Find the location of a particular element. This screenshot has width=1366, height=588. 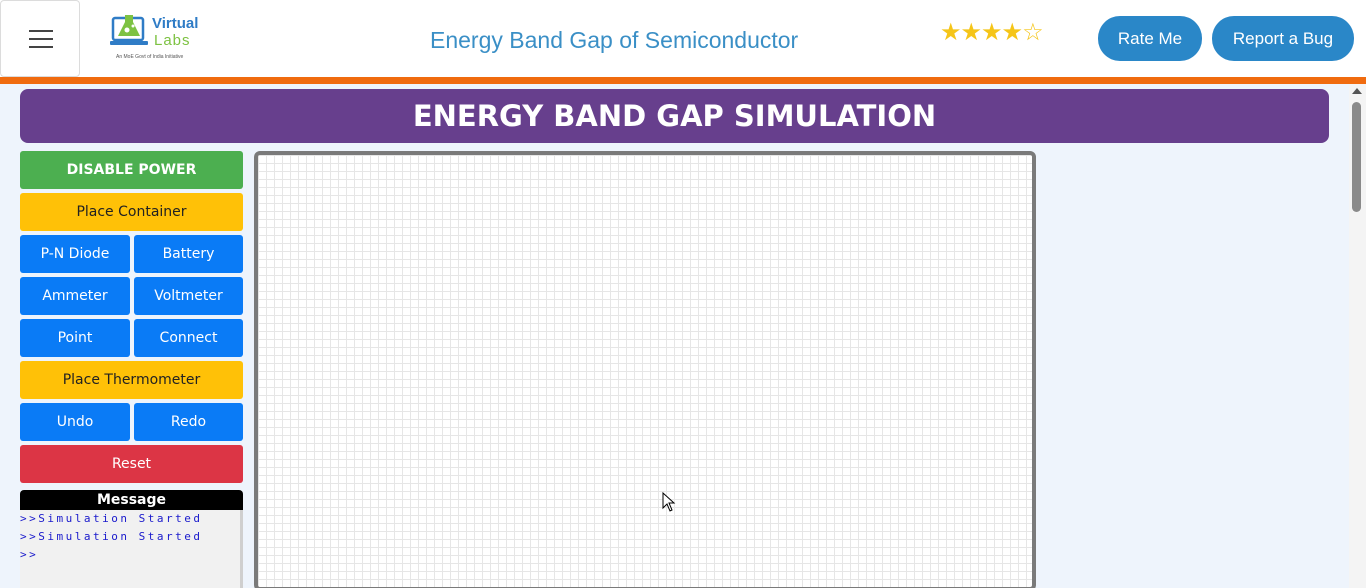

logo-tagline: An MoE Govt of India Initiative is located at coordinates (150, 57).